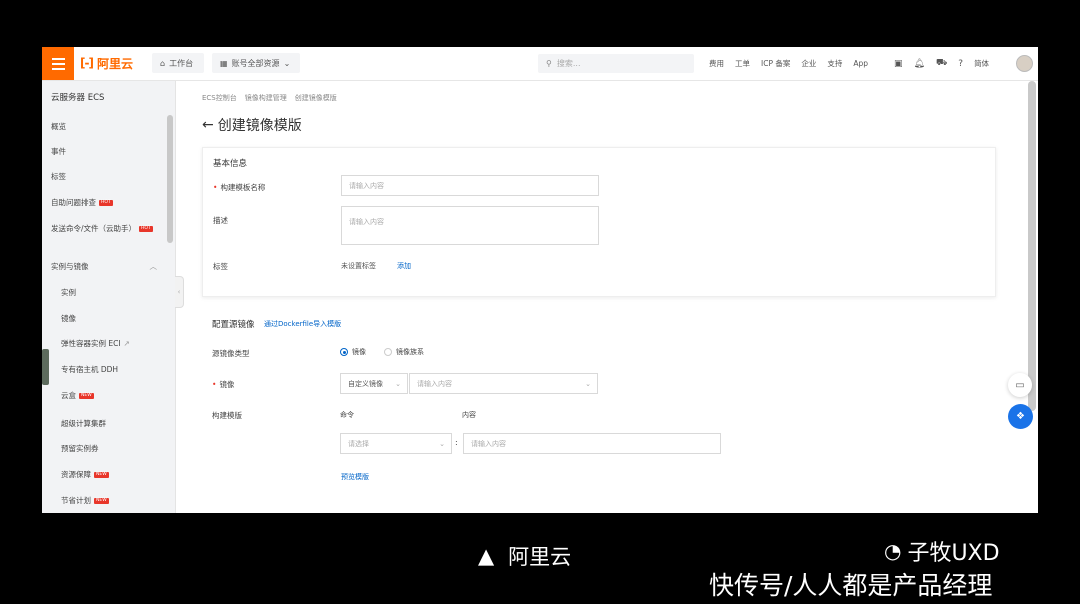 The width and height of the screenshot is (1080, 604). What do you see at coordinates (1020, 416) in the screenshot?
I see `apps-icon: ❖` at bounding box center [1020, 416].